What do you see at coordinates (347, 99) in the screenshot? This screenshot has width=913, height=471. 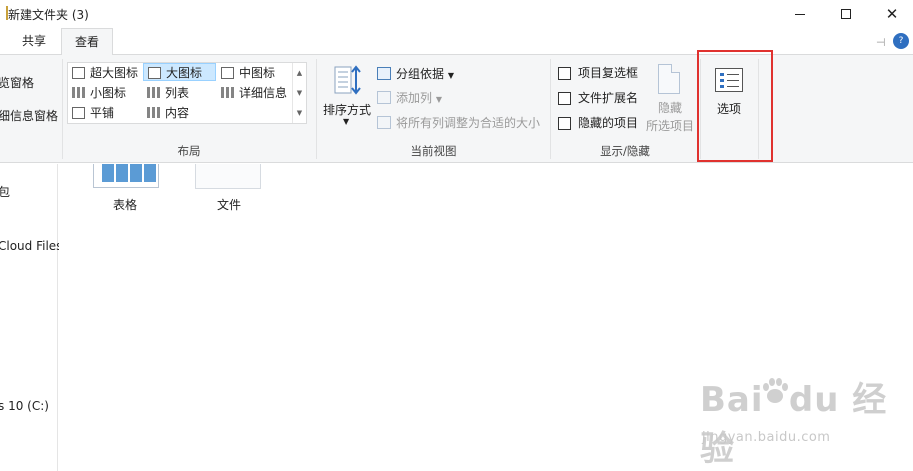 I see `sort-by-button: 排序方式 ▼` at bounding box center [347, 99].